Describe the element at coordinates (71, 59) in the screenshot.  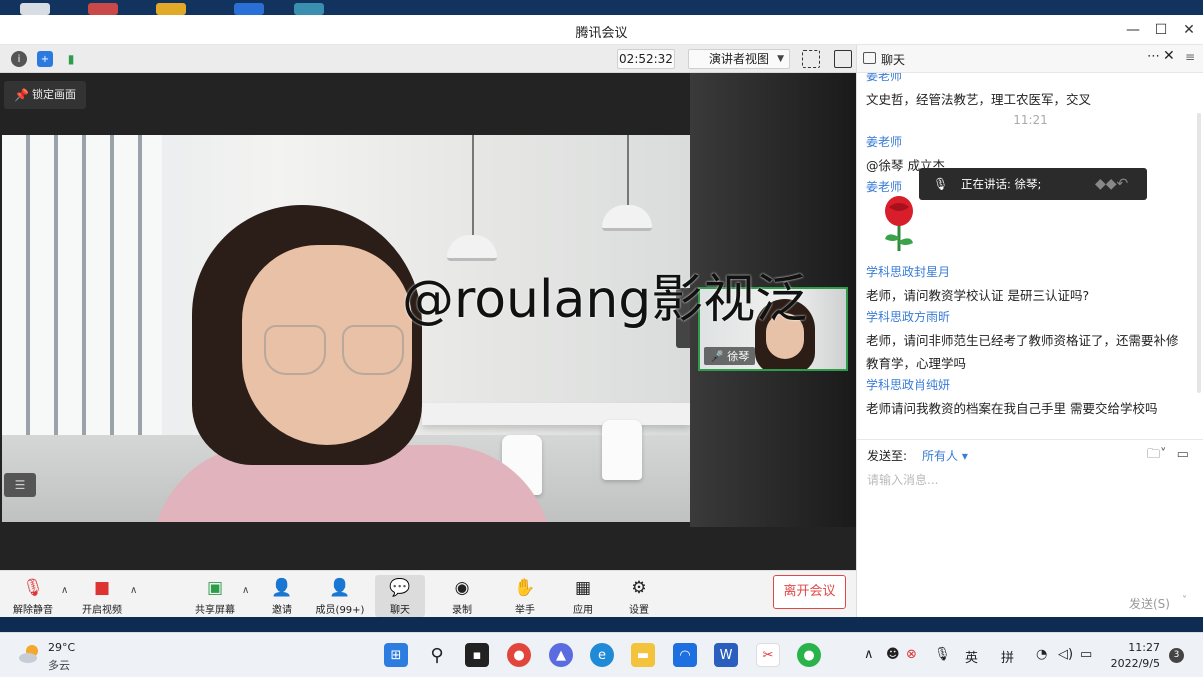
I see `signal-icon: ▮` at that location.